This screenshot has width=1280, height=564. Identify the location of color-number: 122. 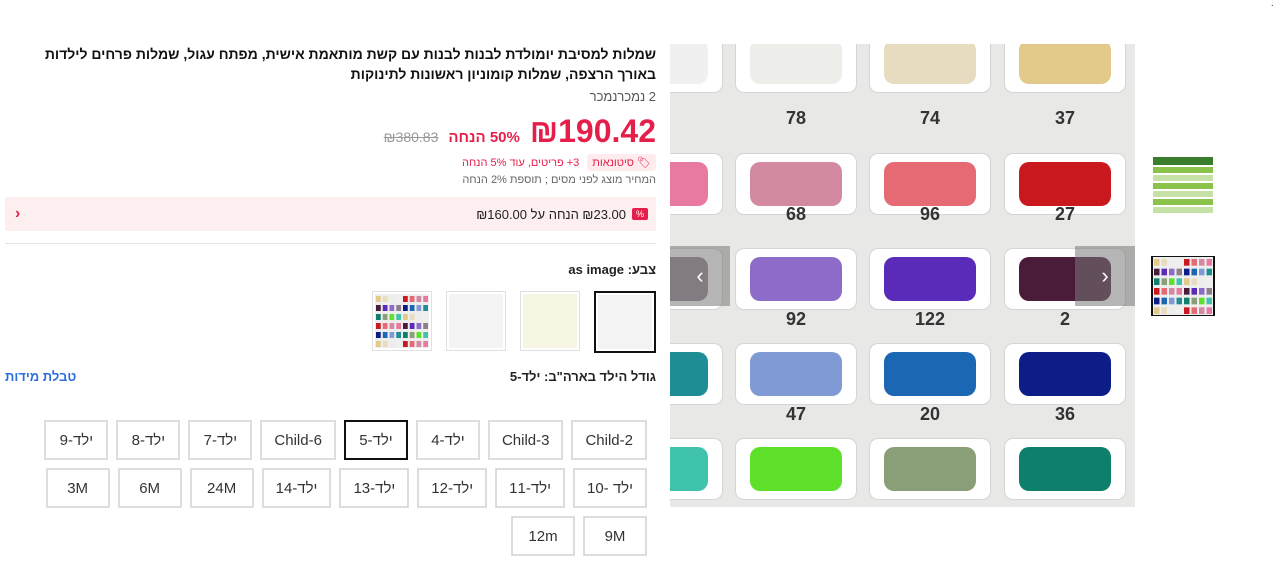
(930, 319).